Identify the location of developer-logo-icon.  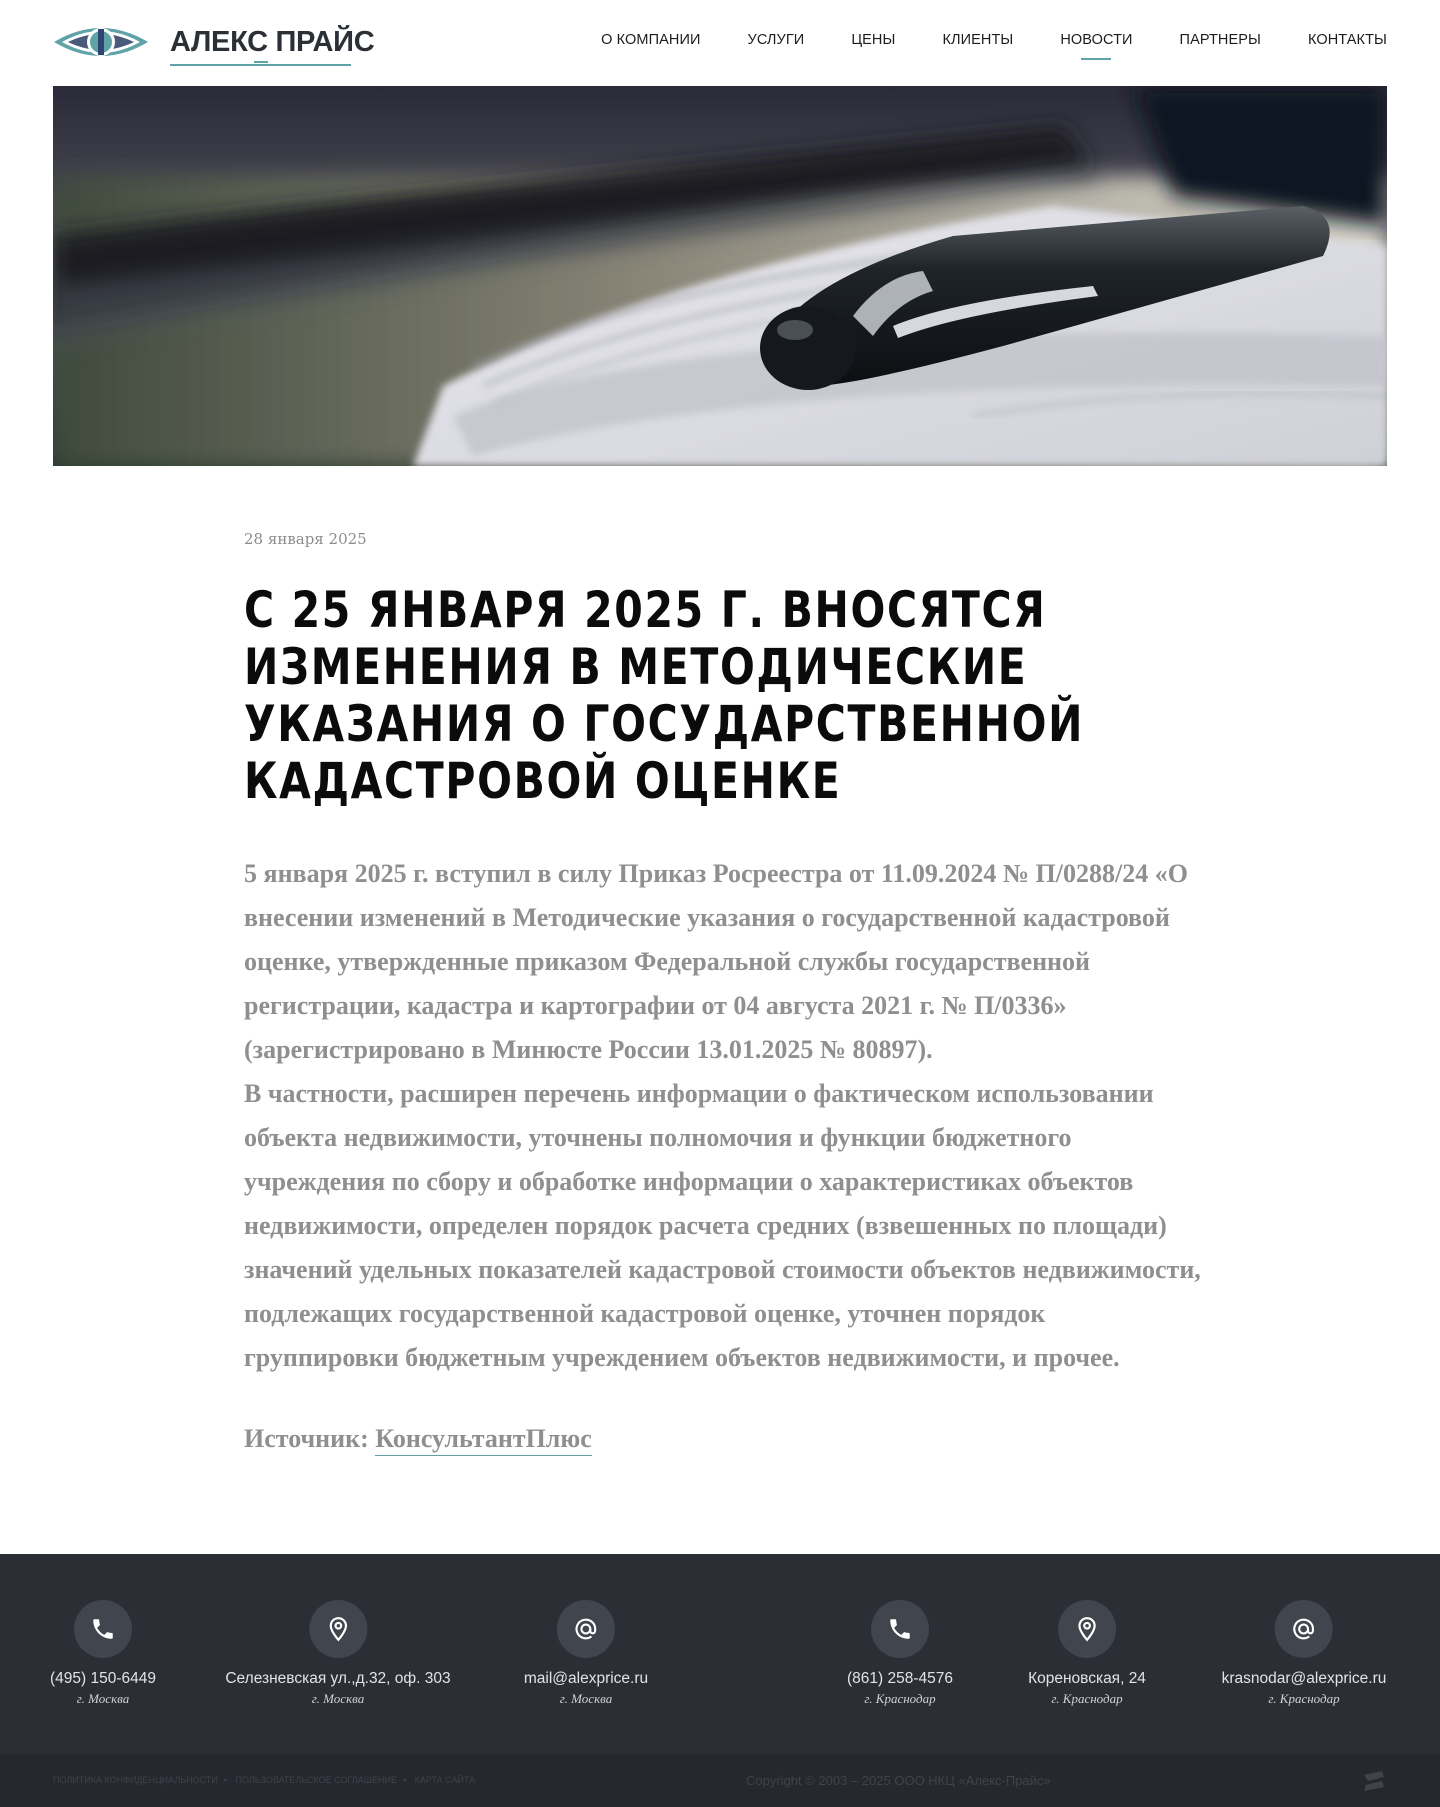
(1374, 1781).